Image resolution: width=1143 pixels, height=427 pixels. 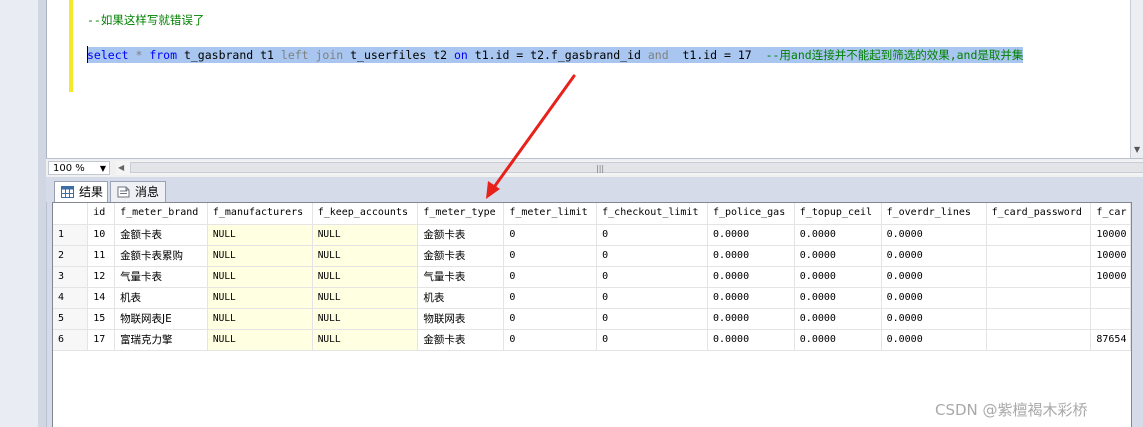 I want to click on row-number: 1, so click(x=71, y=235).